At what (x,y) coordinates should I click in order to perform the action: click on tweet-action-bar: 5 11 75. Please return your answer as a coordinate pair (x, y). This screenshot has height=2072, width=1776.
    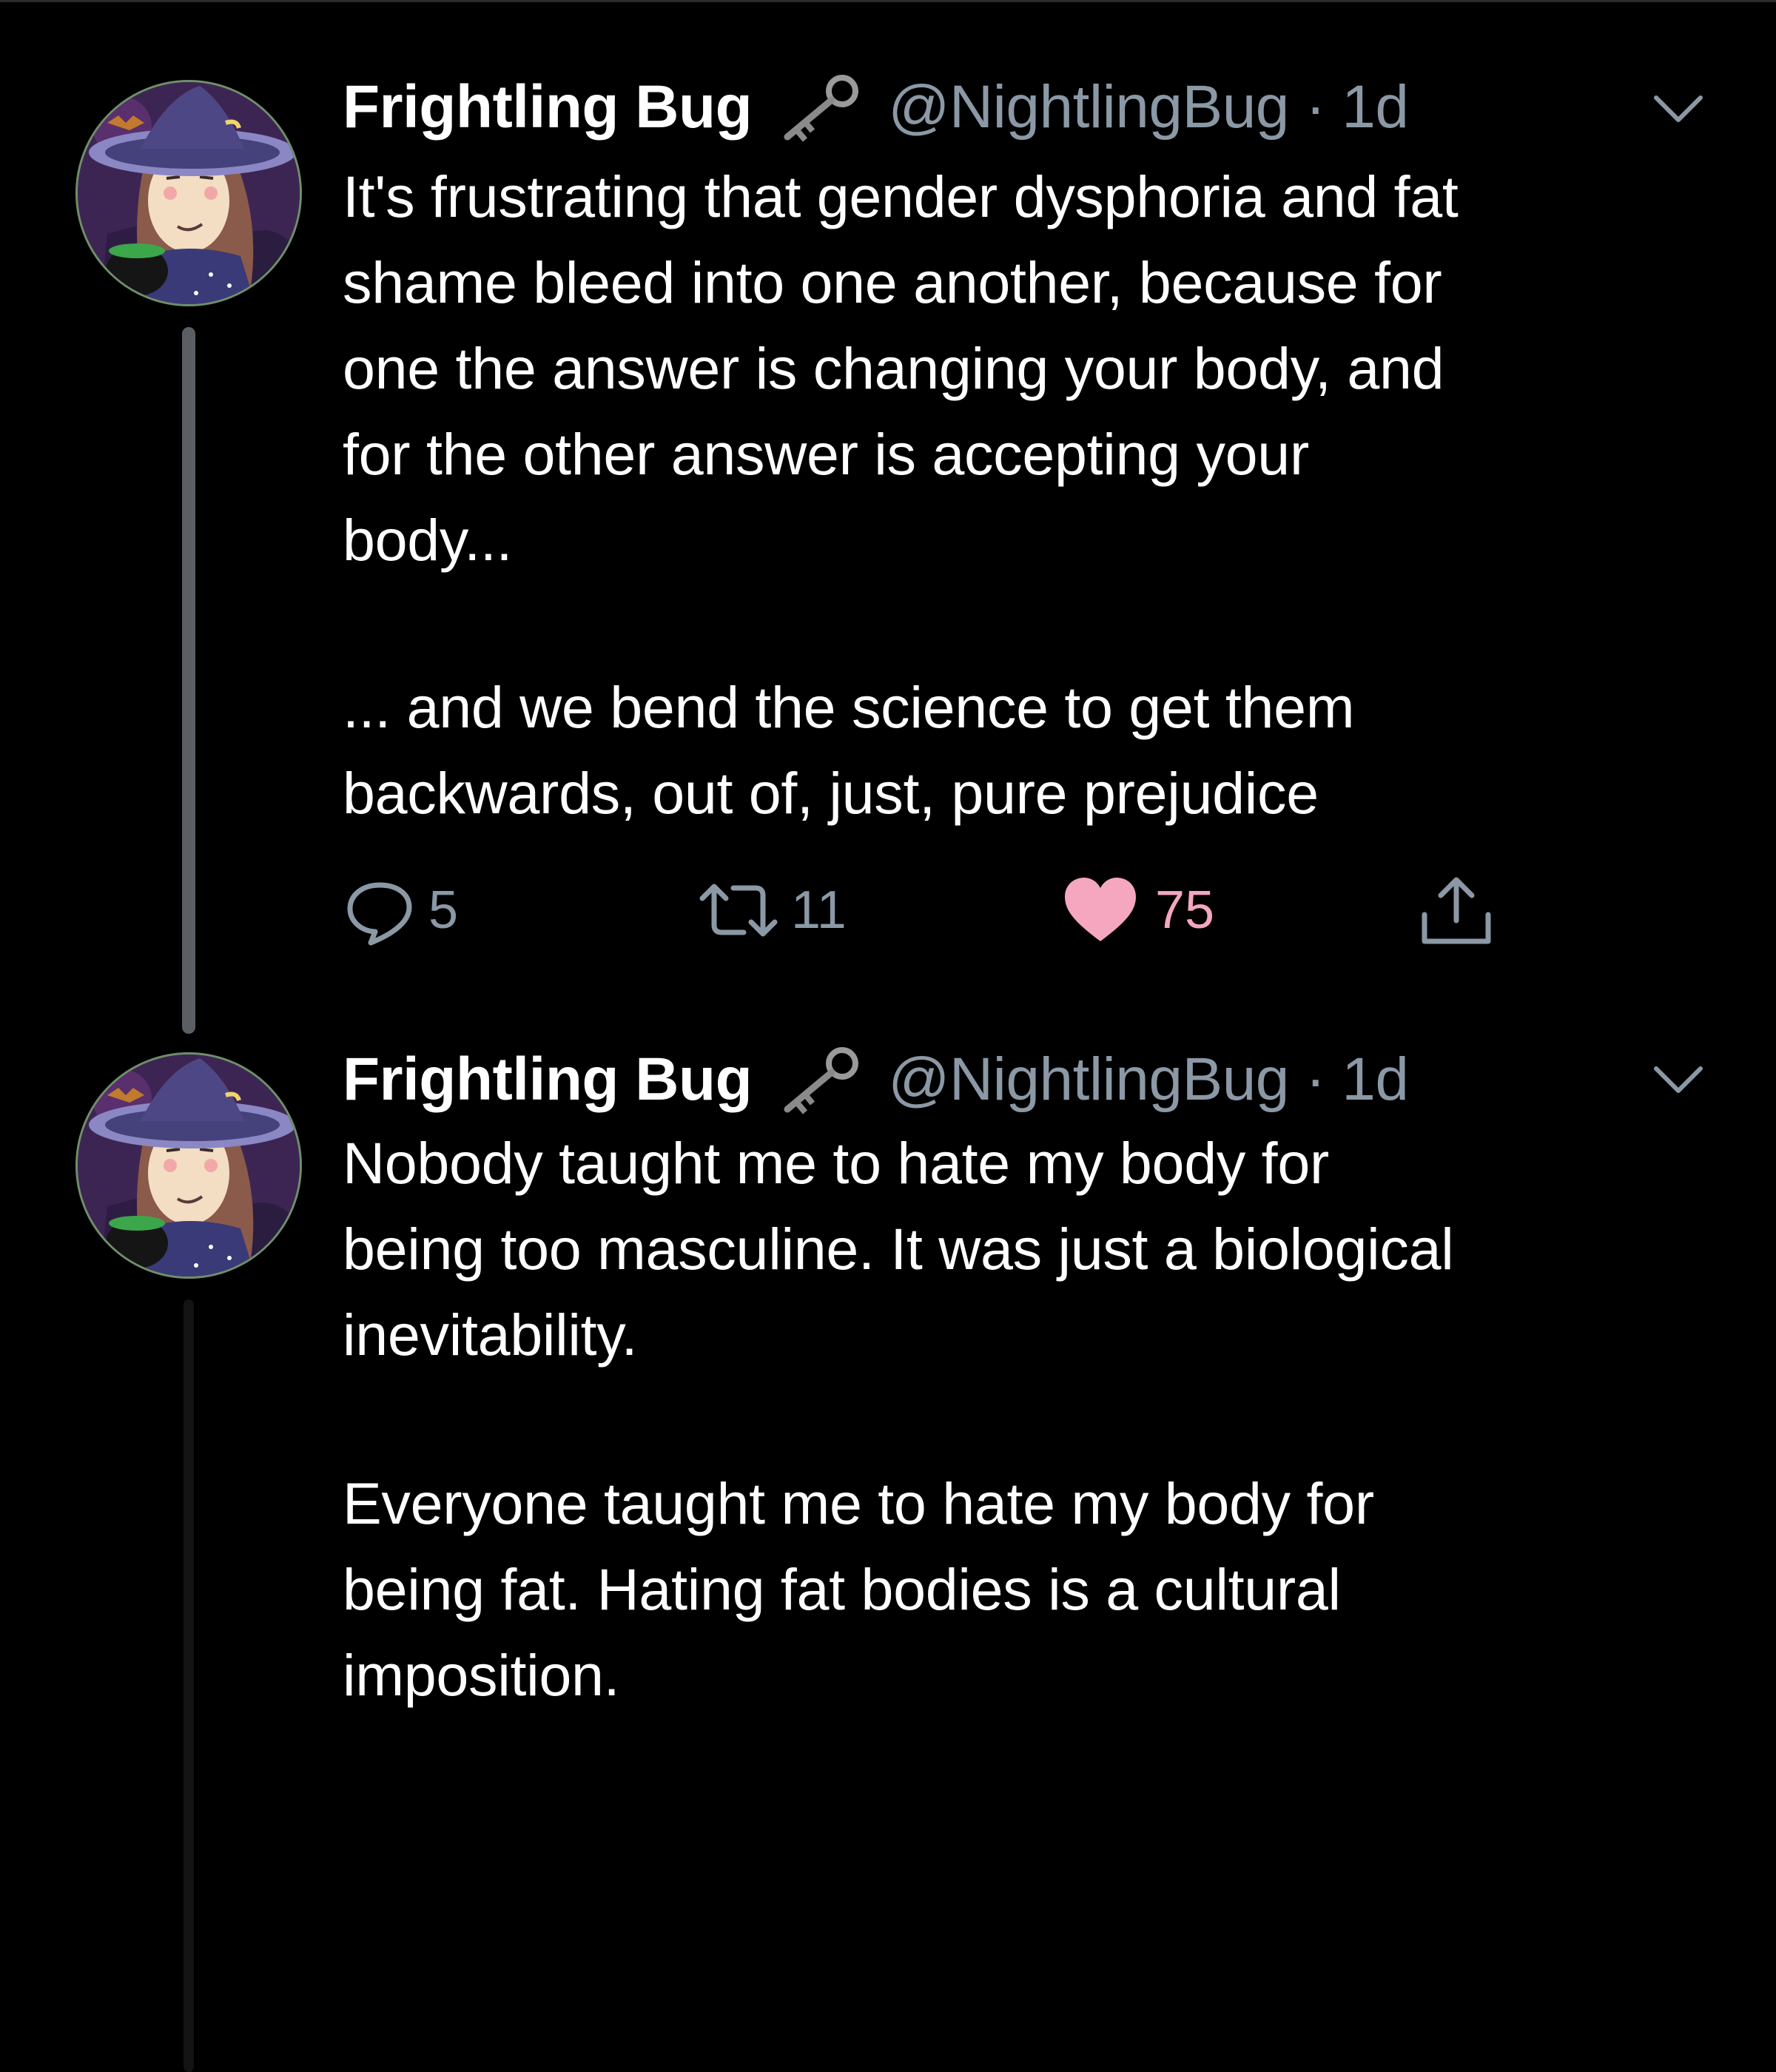
    Looking at the image, I should click on (935, 910).